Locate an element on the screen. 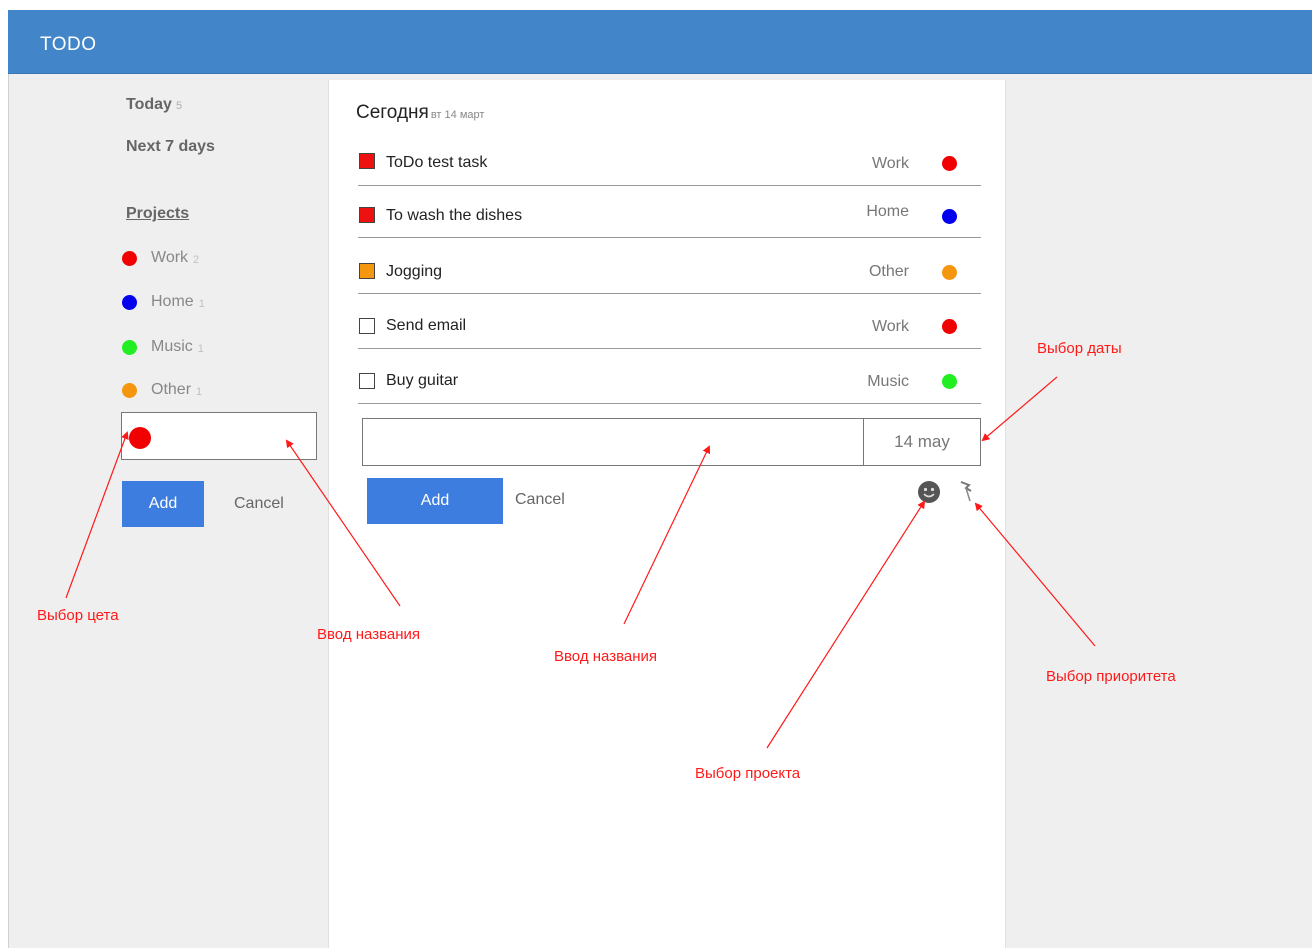 Image resolution: width=1312 pixels, height=948 pixels. task-row: Jogging Other is located at coordinates (669, 269).